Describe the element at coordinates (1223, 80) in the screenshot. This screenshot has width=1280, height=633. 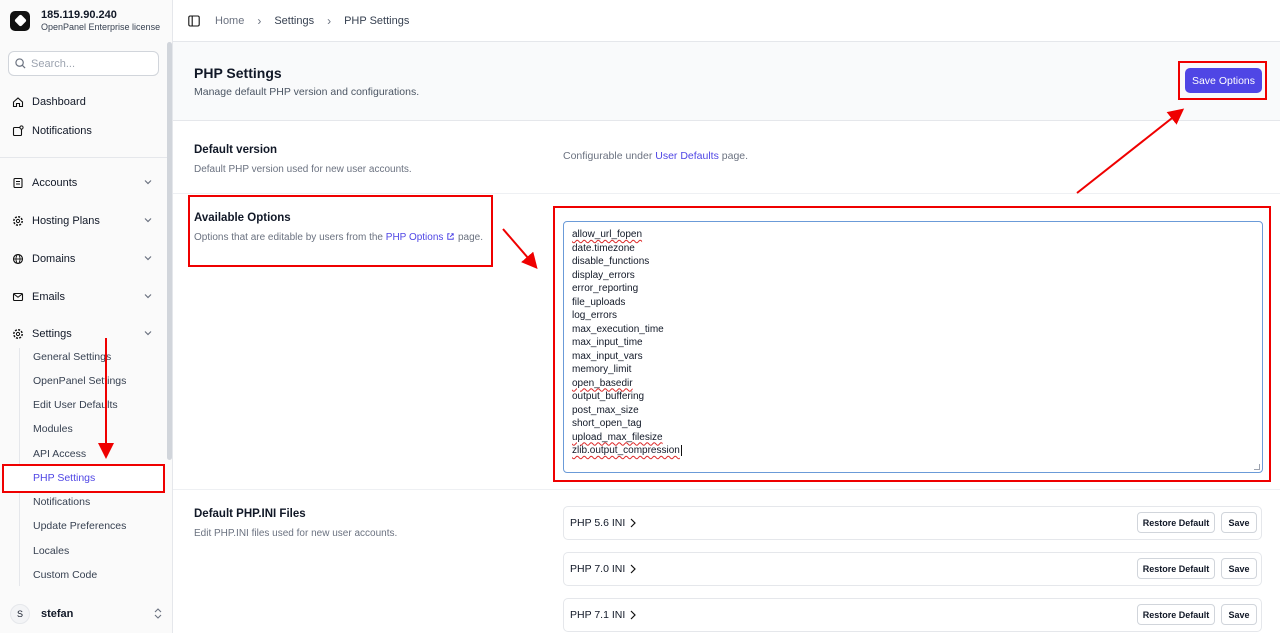
I see `save-options-button: Save Options` at that location.